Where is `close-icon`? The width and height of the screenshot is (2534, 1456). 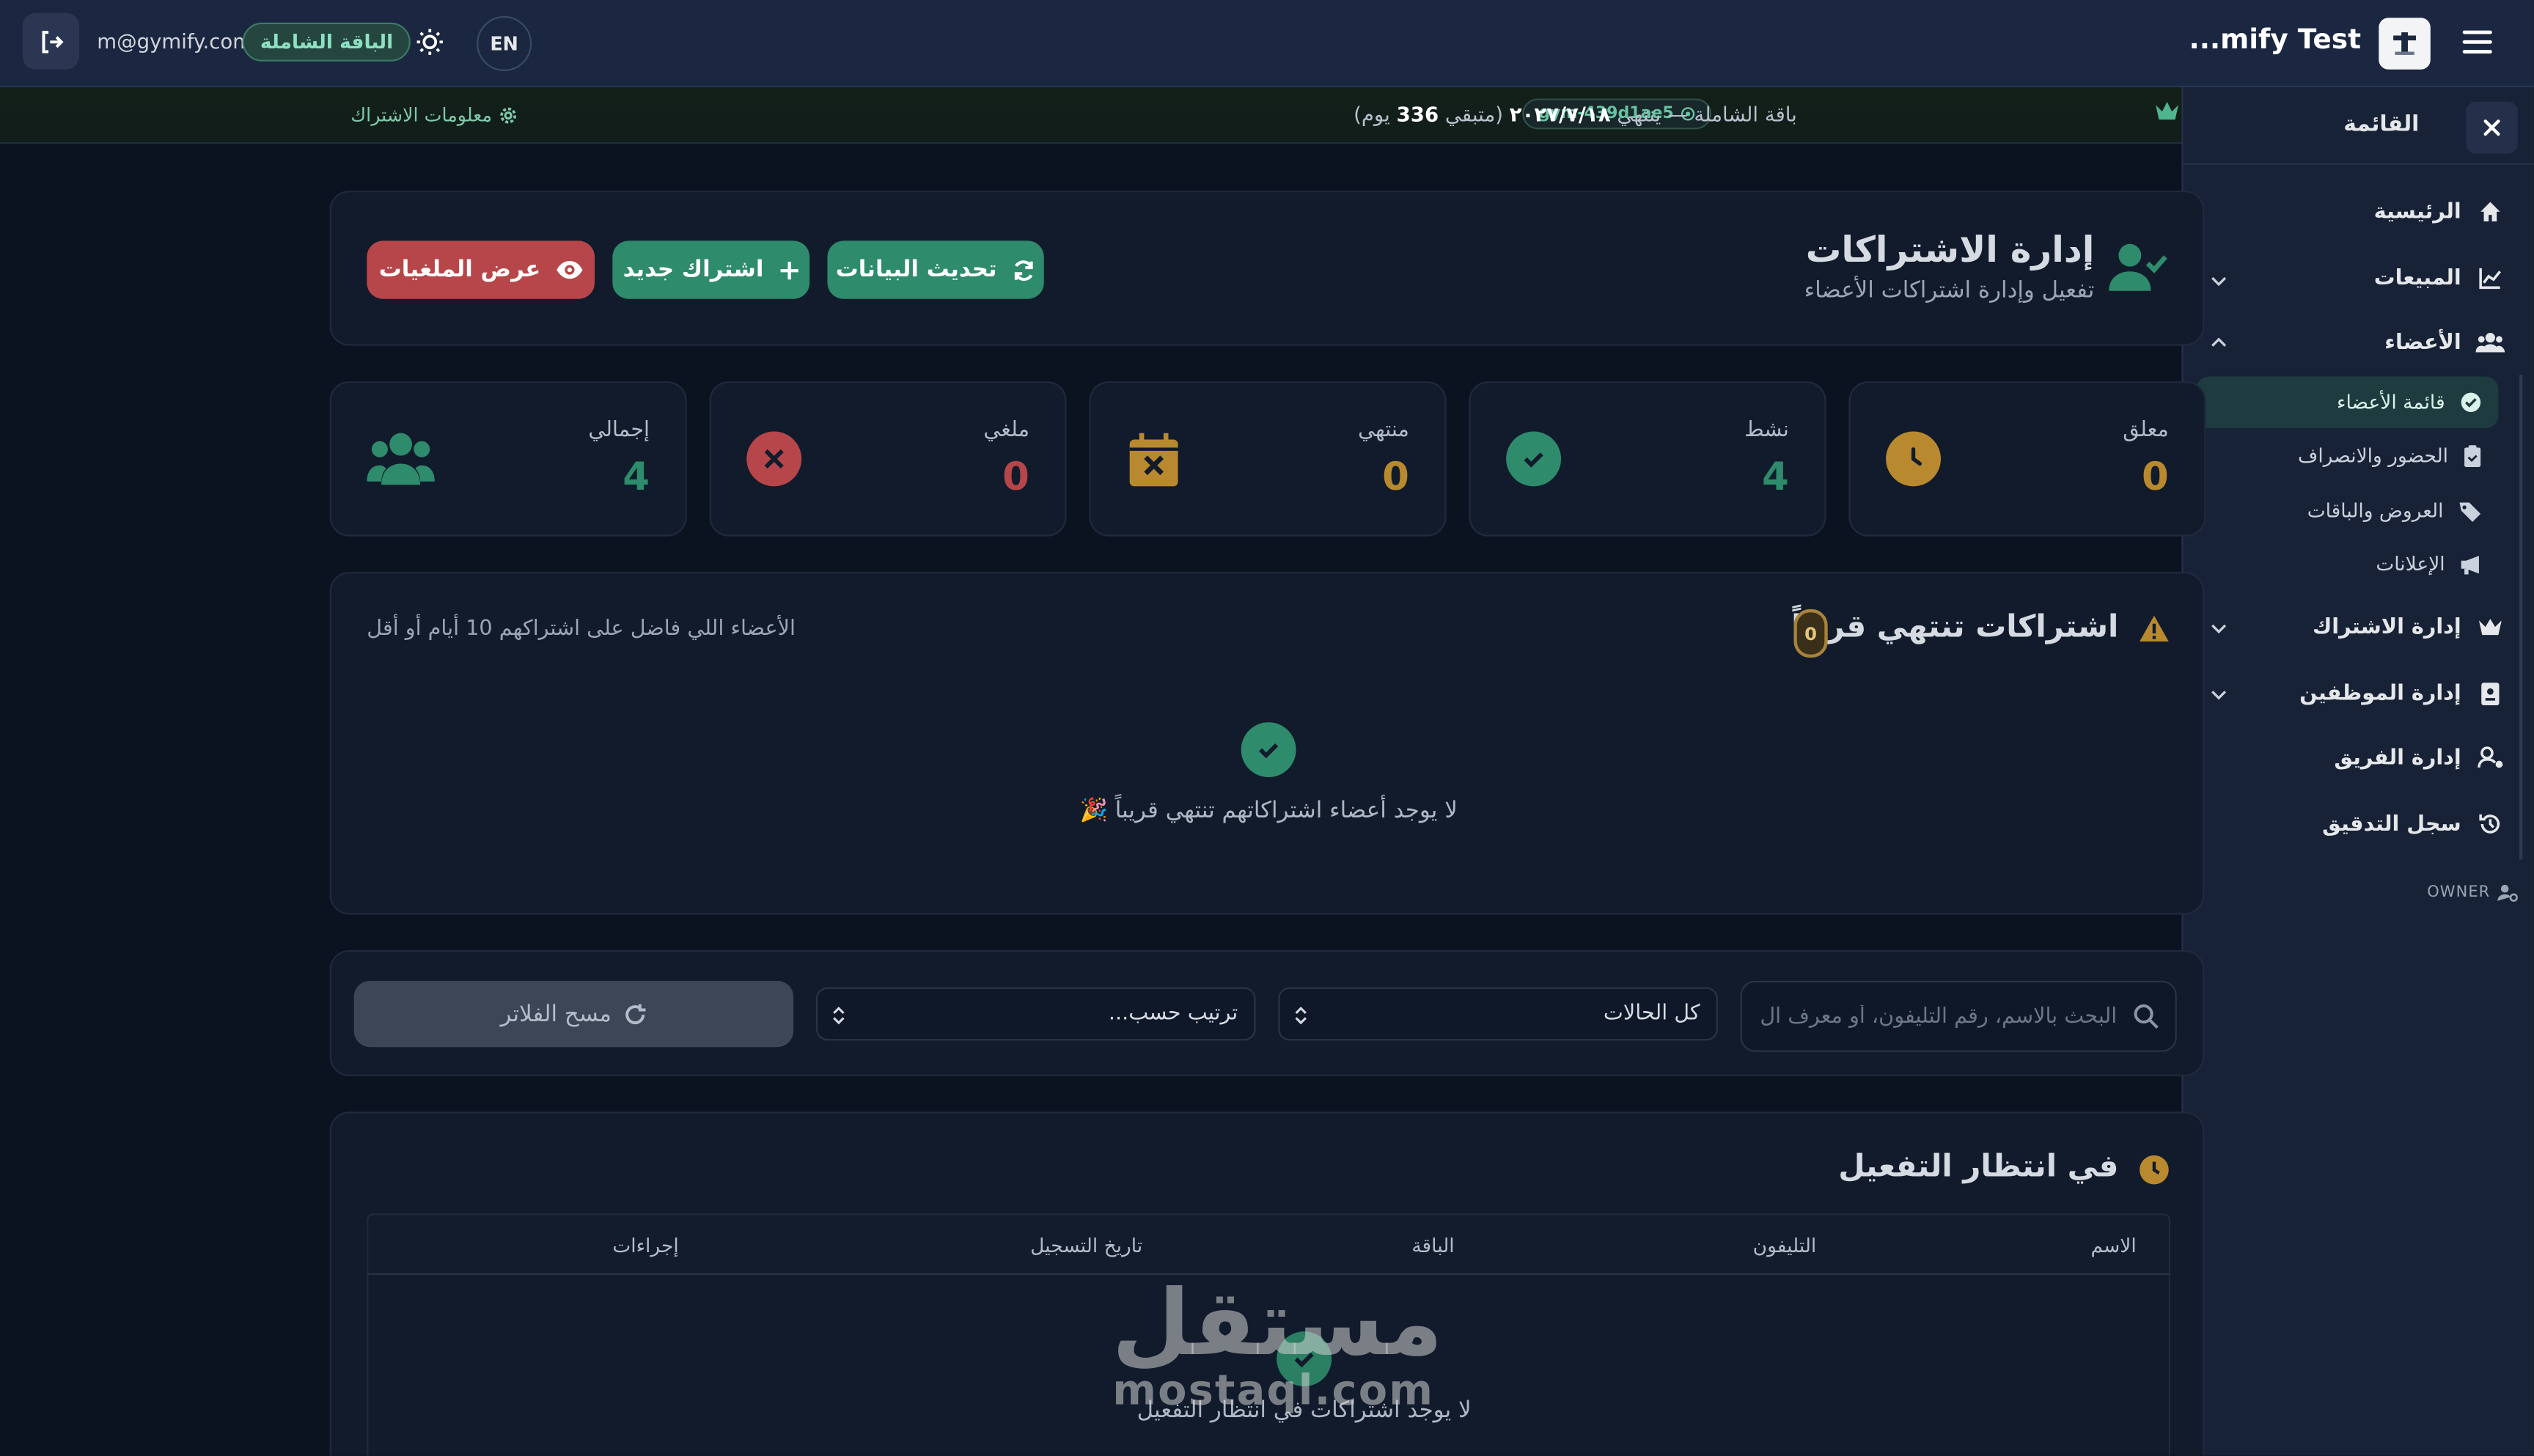 close-icon is located at coordinates (2491, 128).